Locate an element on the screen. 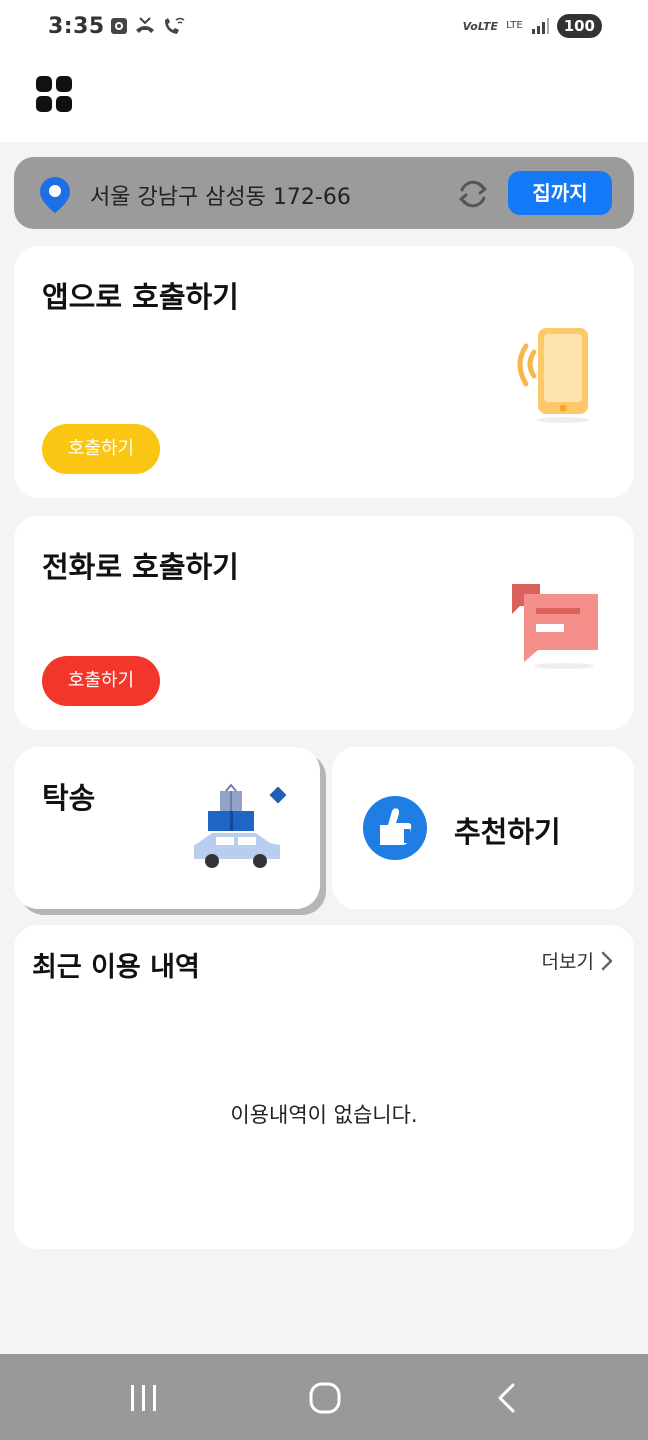 This screenshot has height=1440, width=648. phone-call-card: 전화로 호출하기 호출하기 is located at coordinates (324, 623).